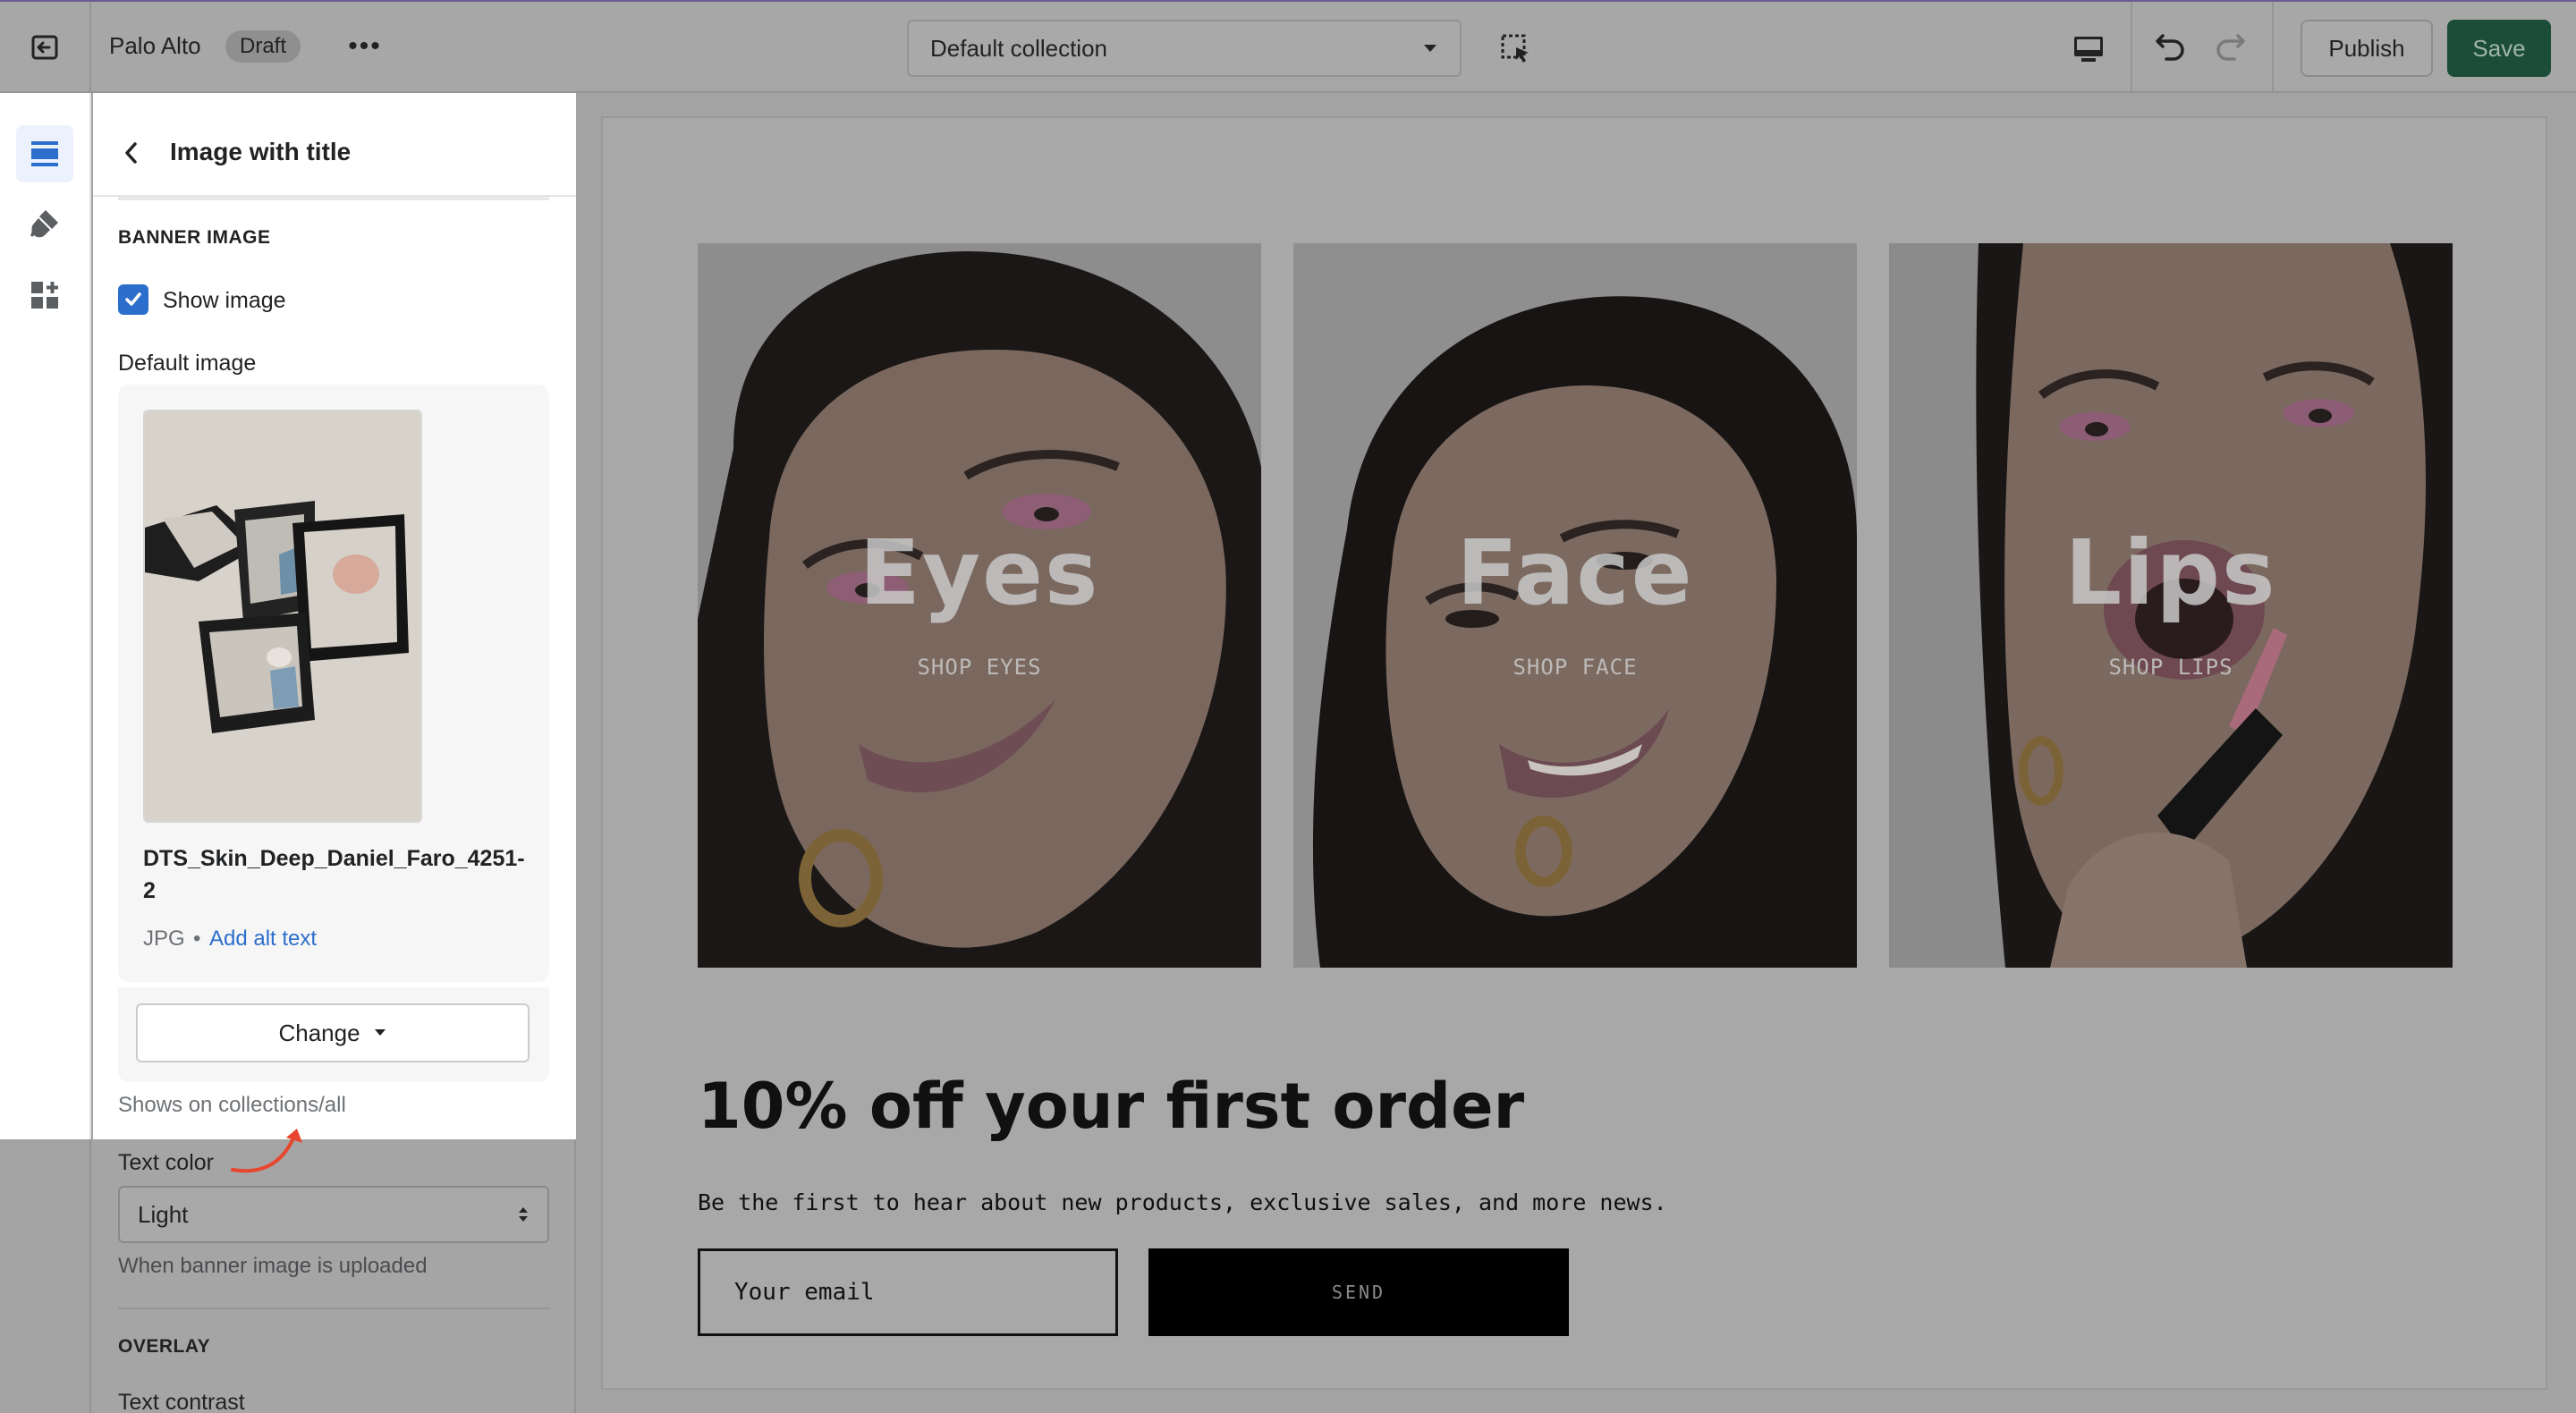 This screenshot has height=1413, width=2576. What do you see at coordinates (1018, 48) in the screenshot?
I see `collection-select-value: Default collection` at bounding box center [1018, 48].